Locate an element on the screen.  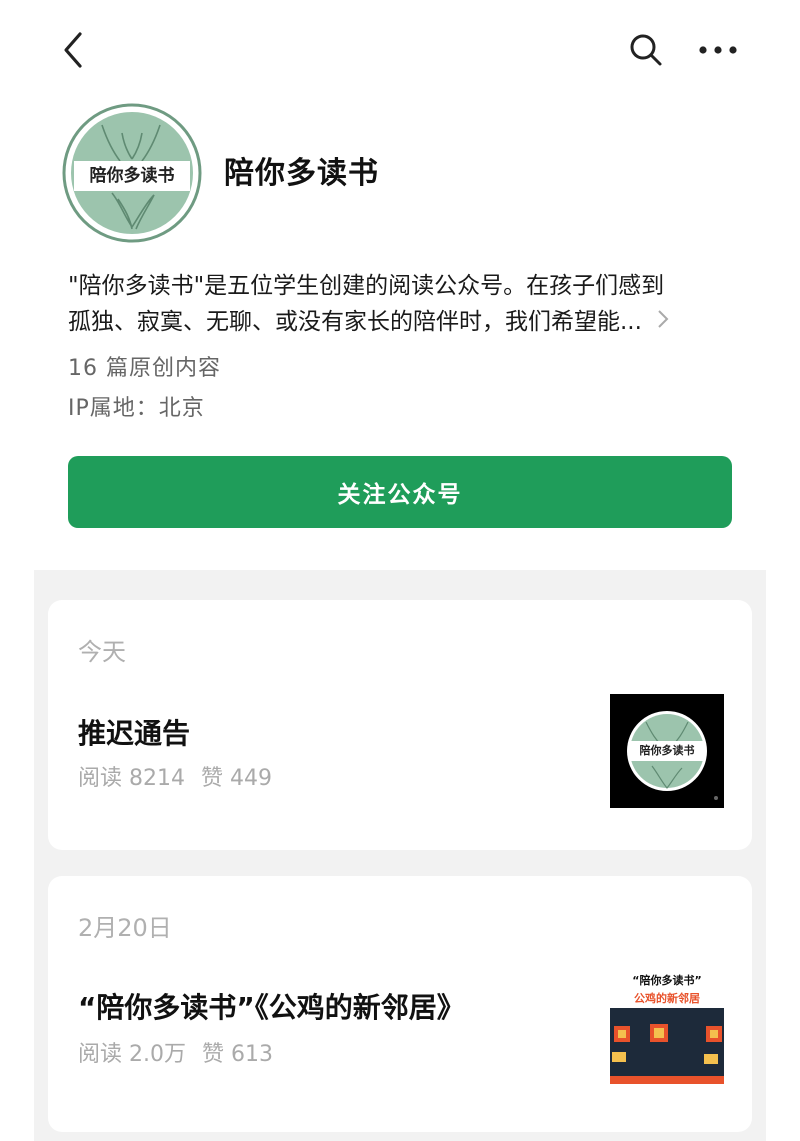
back-arrow-icon is located at coordinates (73, 50).